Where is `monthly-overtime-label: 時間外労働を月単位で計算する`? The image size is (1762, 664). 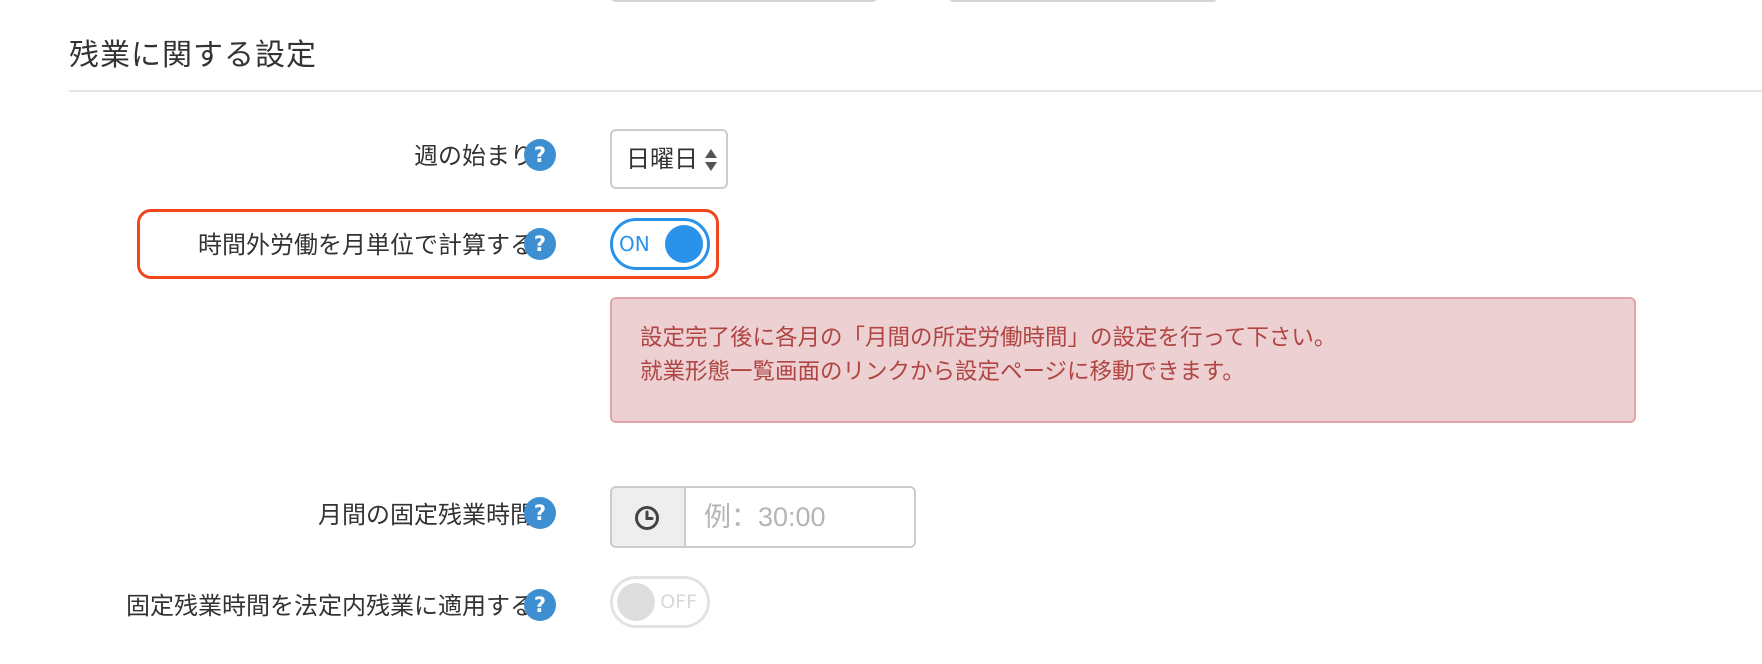 monthly-overtime-label: 時間外労働を月単位で計算する is located at coordinates (366, 245).